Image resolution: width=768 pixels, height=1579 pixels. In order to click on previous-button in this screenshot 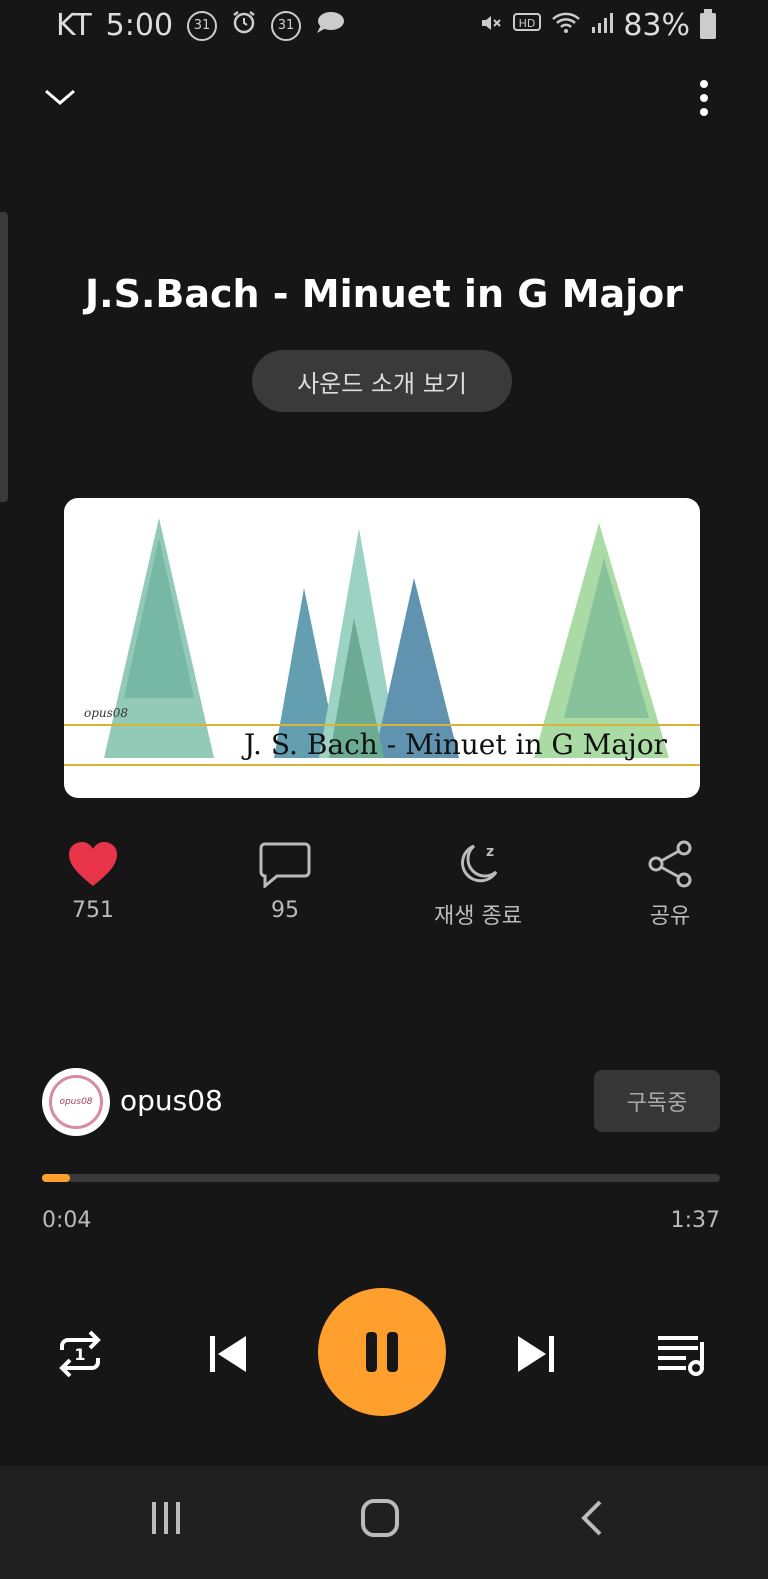, I will do `click(228, 1354)`.